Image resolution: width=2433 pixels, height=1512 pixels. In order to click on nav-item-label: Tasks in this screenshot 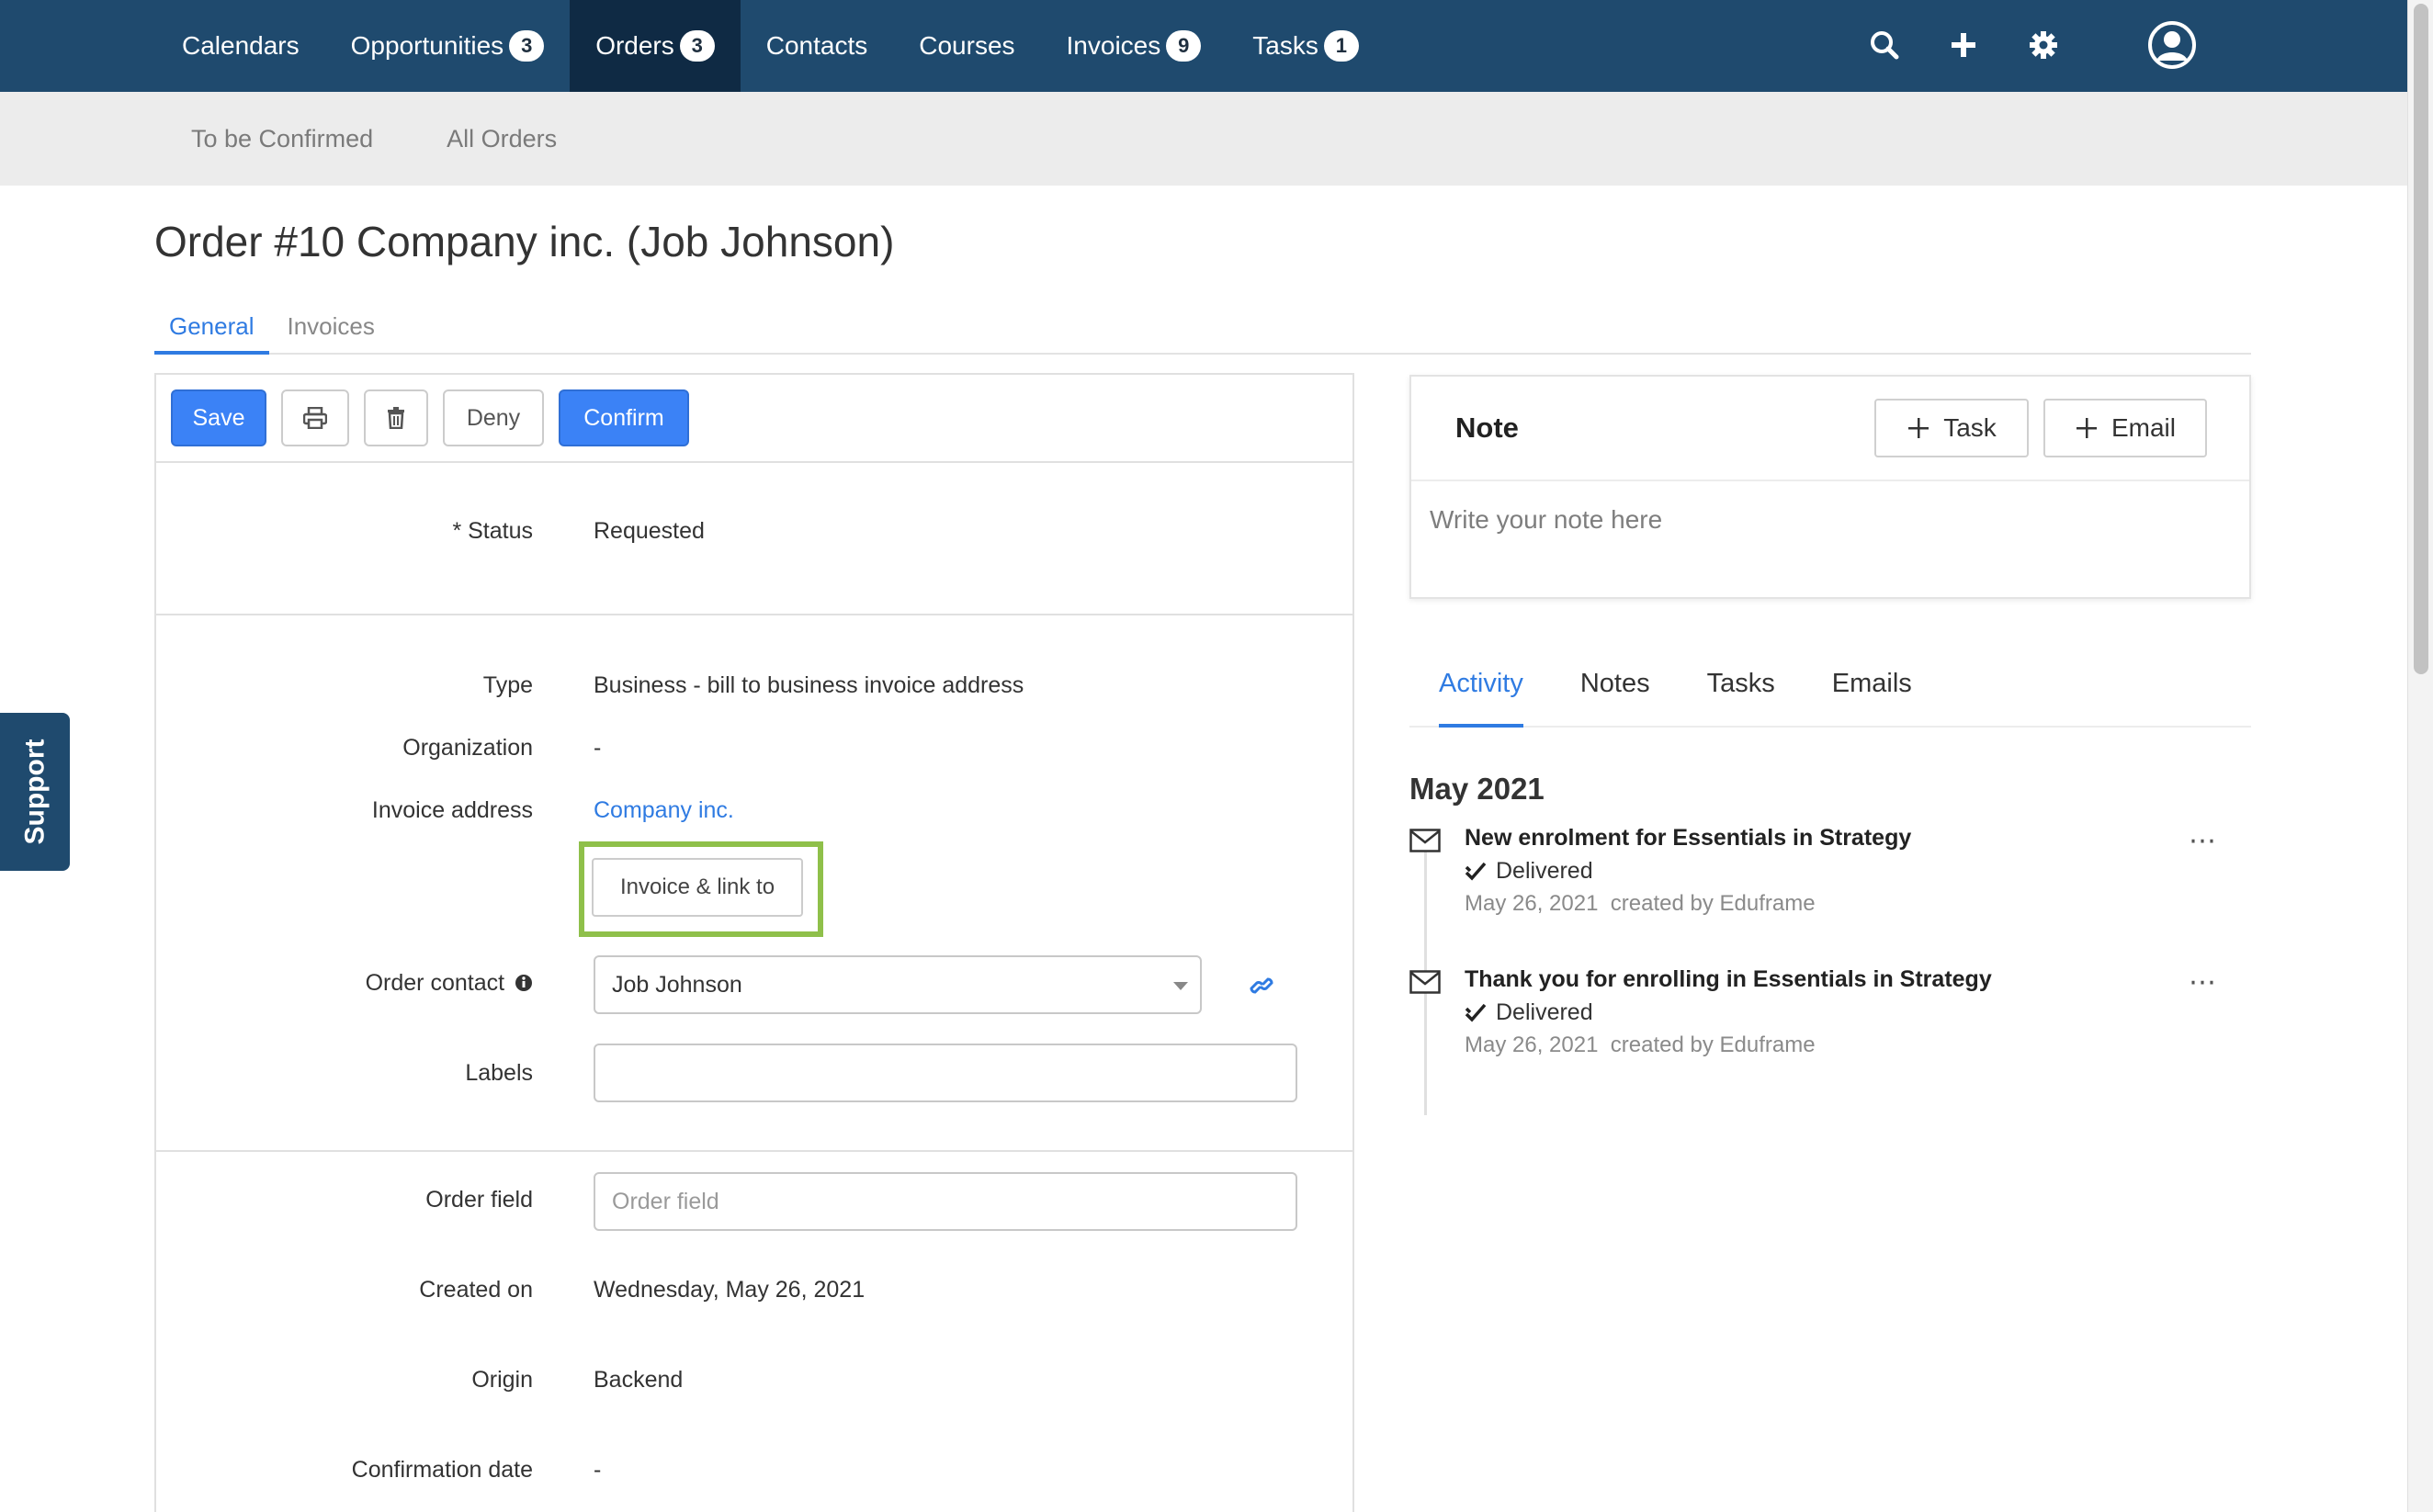, I will do `click(1285, 45)`.